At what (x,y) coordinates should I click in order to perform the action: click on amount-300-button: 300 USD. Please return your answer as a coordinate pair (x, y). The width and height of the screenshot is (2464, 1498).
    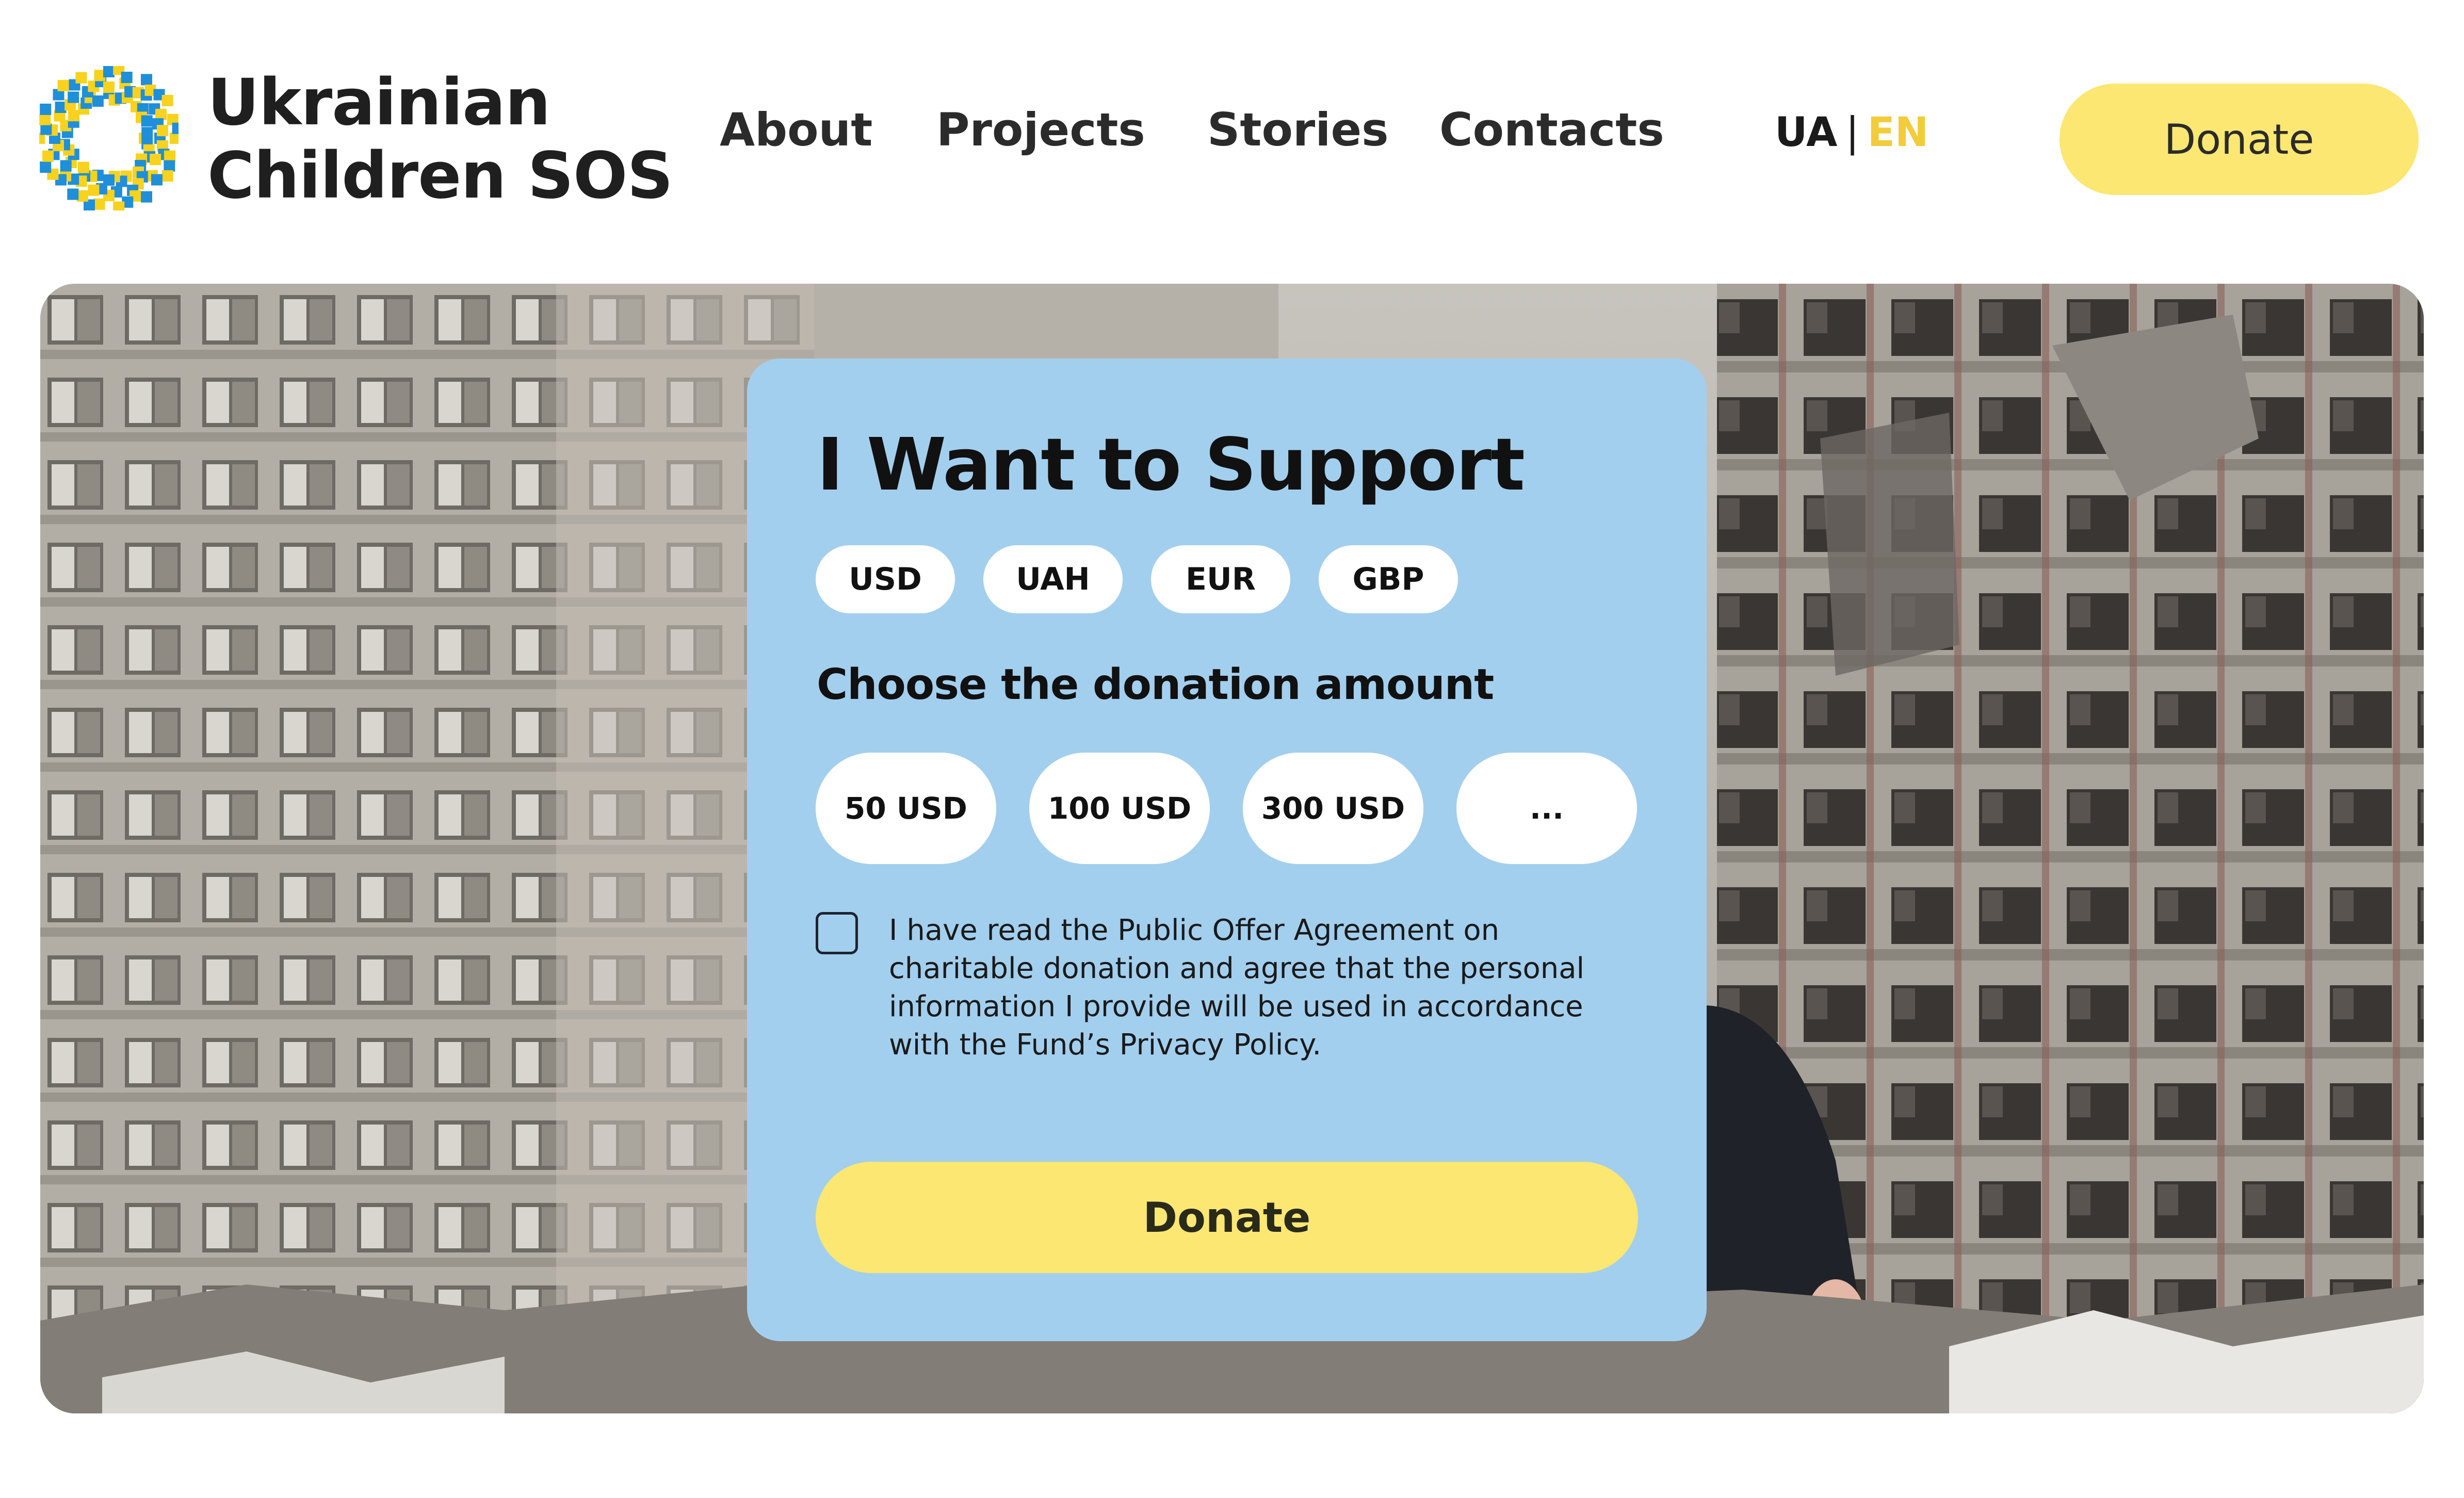
    Looking at the image, I should click on (1333, 808).